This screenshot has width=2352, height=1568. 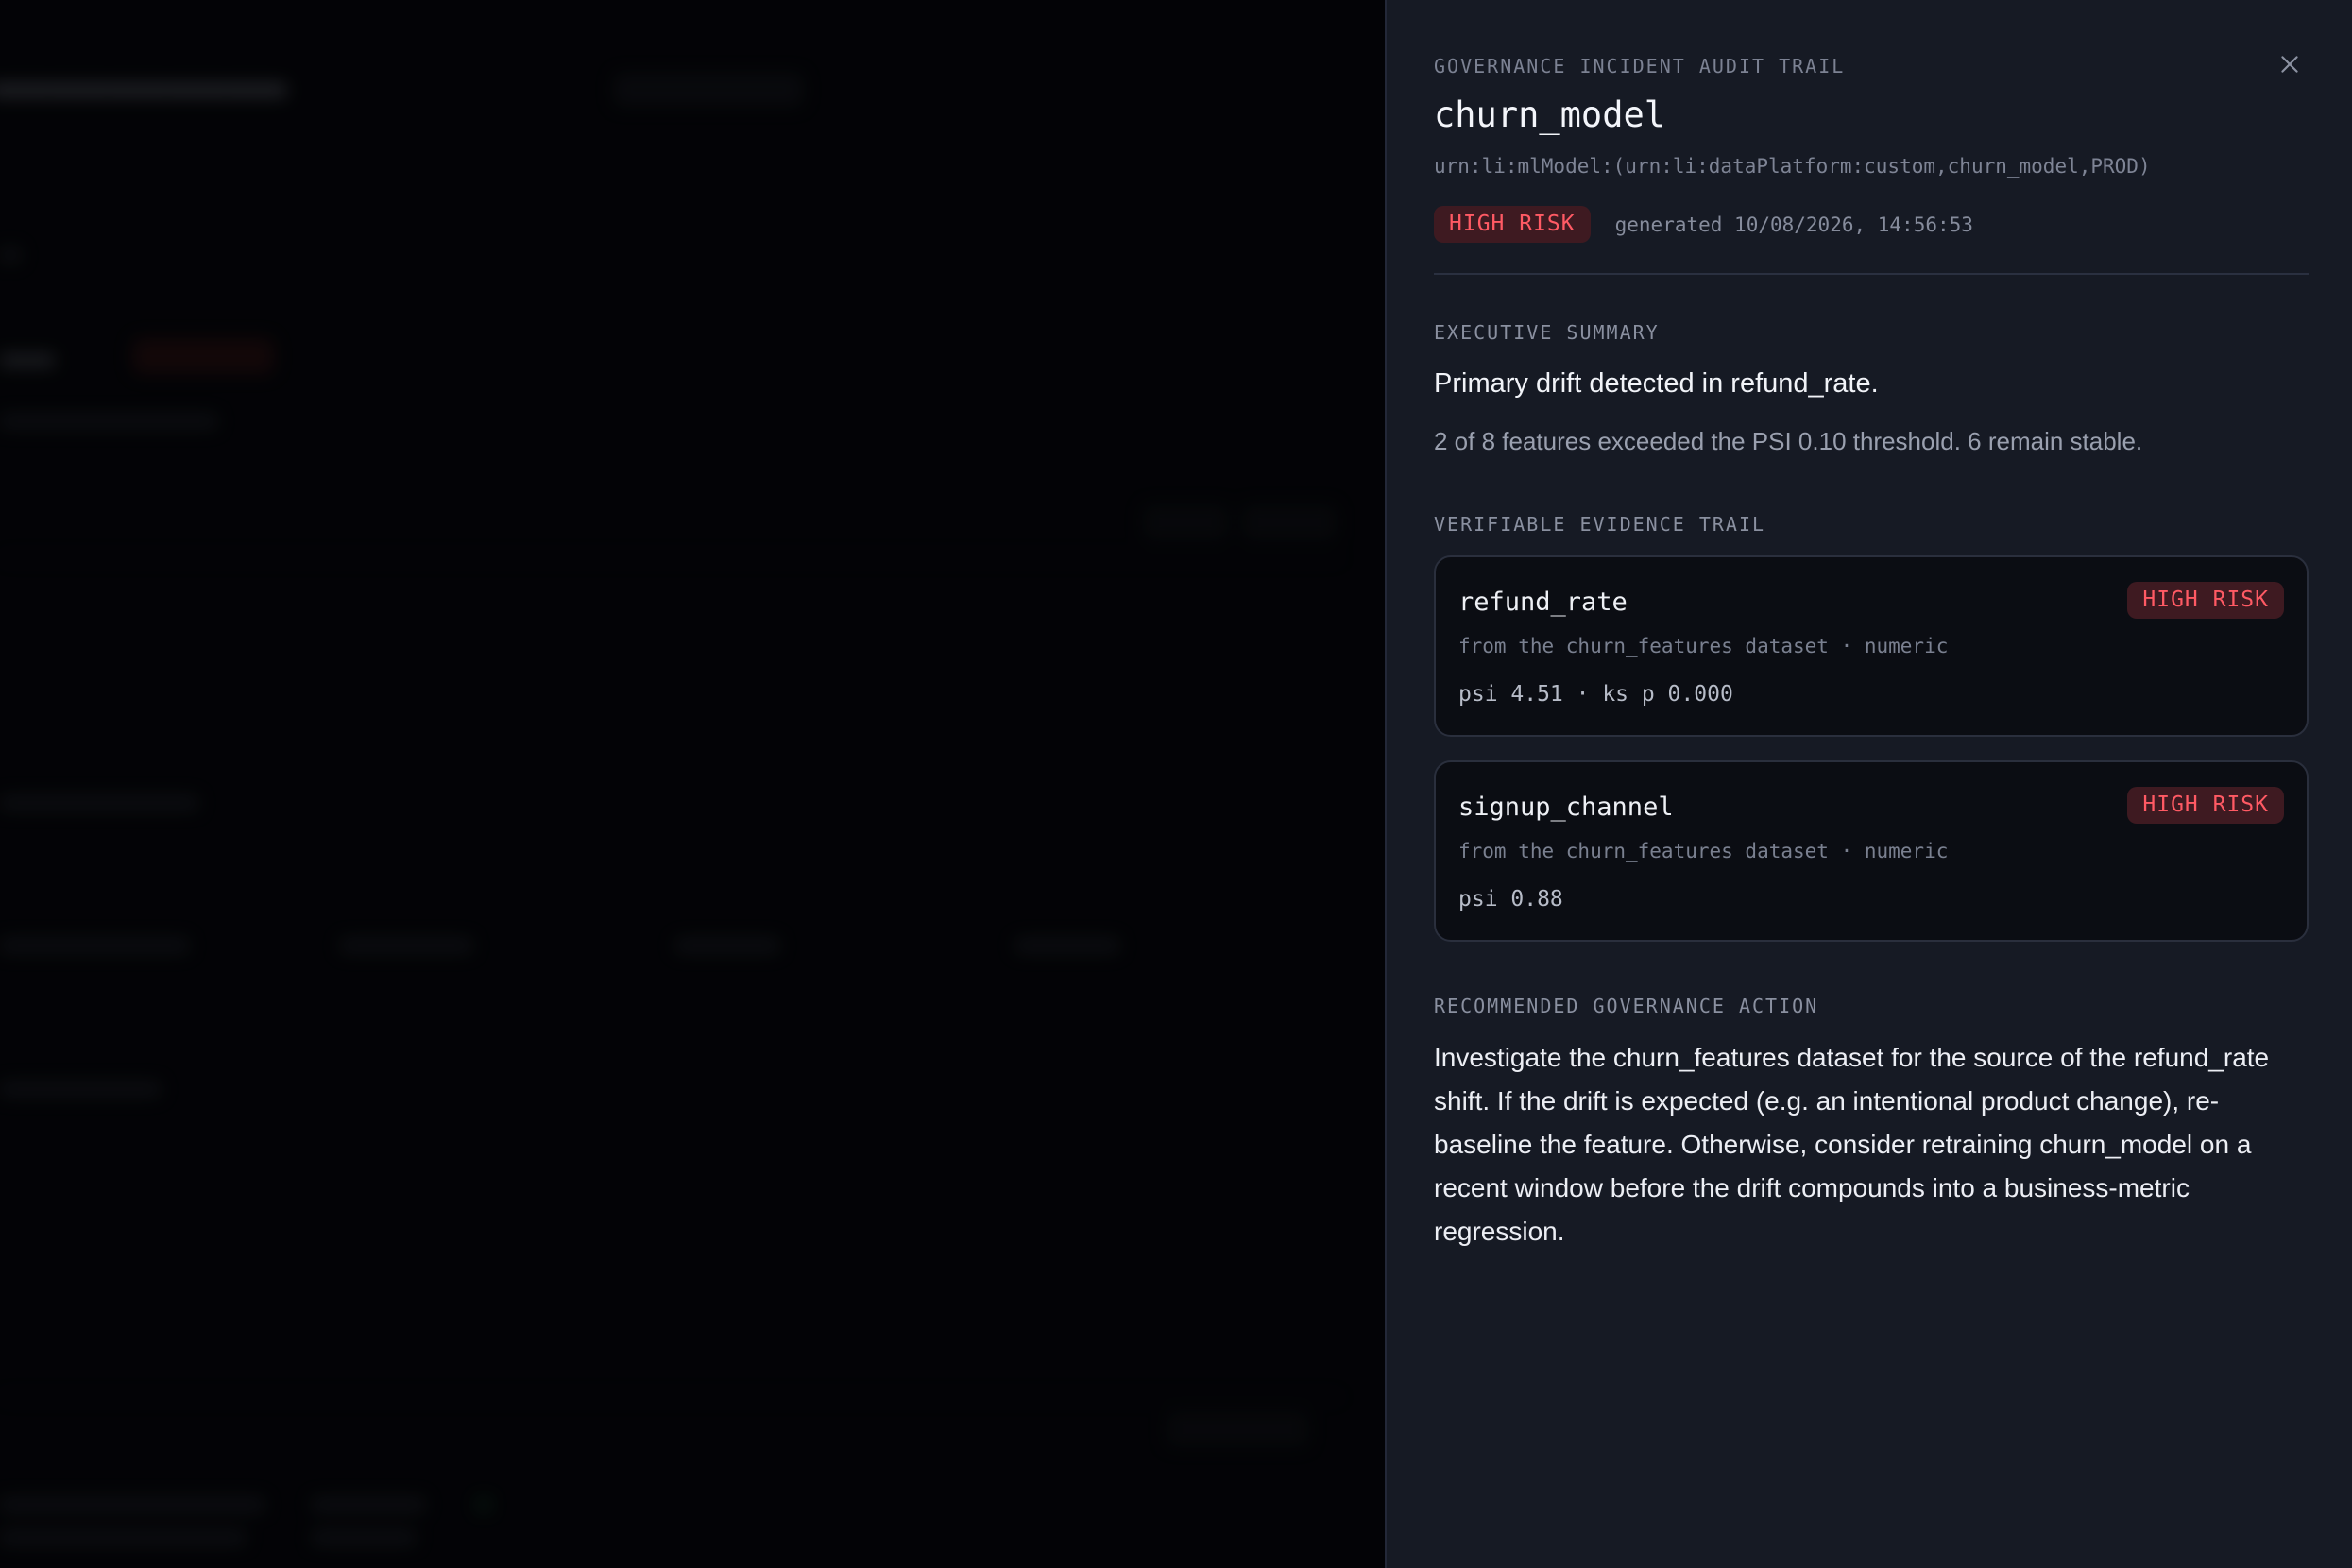 I want to click on header-meta-row: HIGH RISK generated 10/08/2026, 14:56:53, so click(x=1703, y=224).